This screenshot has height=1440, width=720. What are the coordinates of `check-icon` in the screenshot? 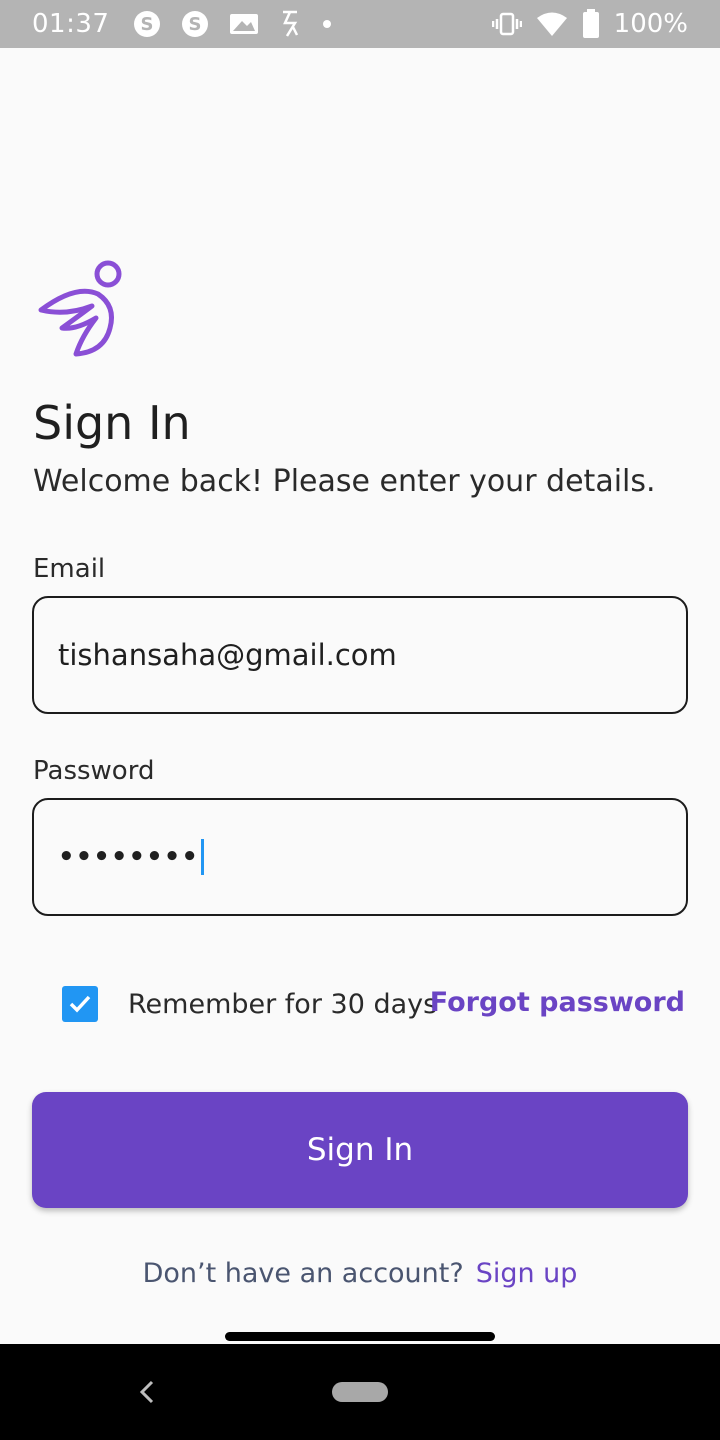 It's located at (80, 1004).